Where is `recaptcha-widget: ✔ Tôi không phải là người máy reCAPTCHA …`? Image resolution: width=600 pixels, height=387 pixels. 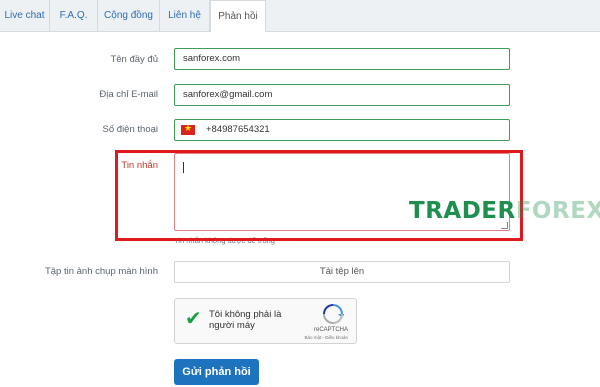
recaptcha-widget: ✔ Tôi không phải là người máy reCAPTCHA … is located at coordinates (265, 321).